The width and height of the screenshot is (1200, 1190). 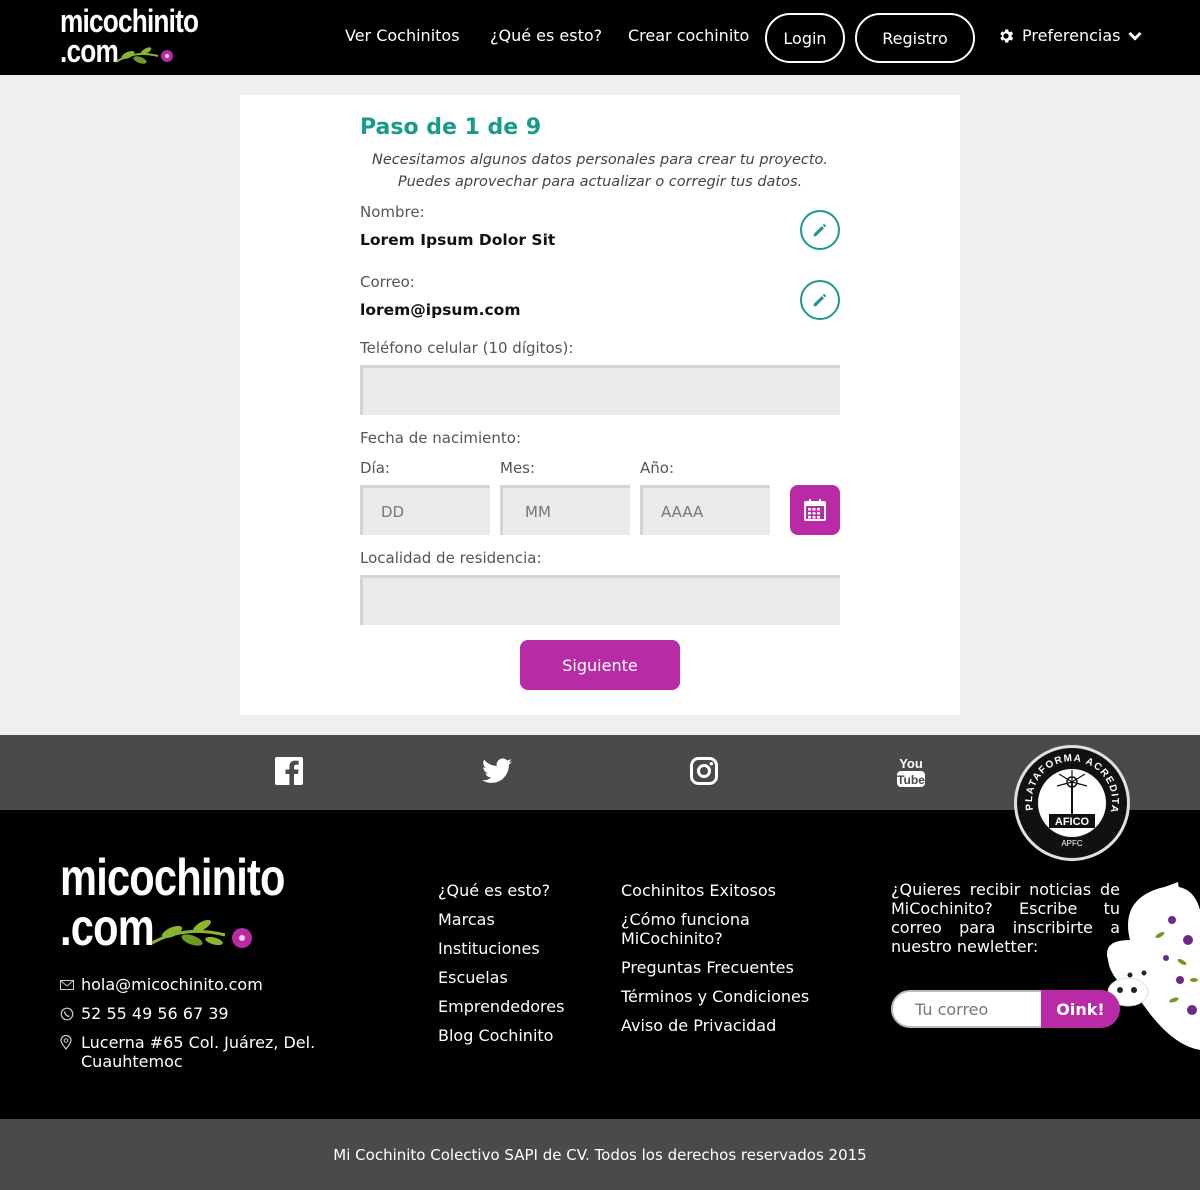 I want to click on preferences-label: Preferencias, so click(x=1071, y=35).